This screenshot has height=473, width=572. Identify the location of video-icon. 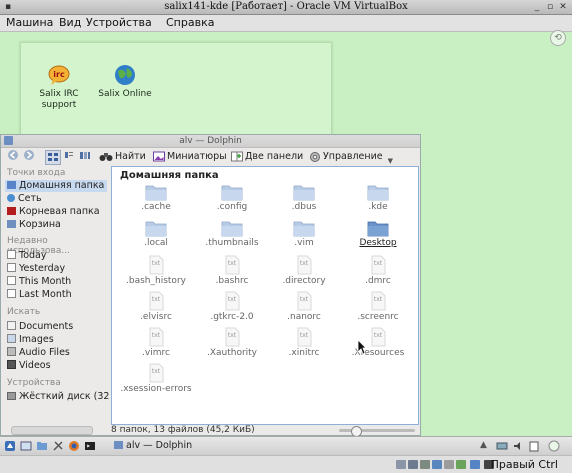
(11, 364).